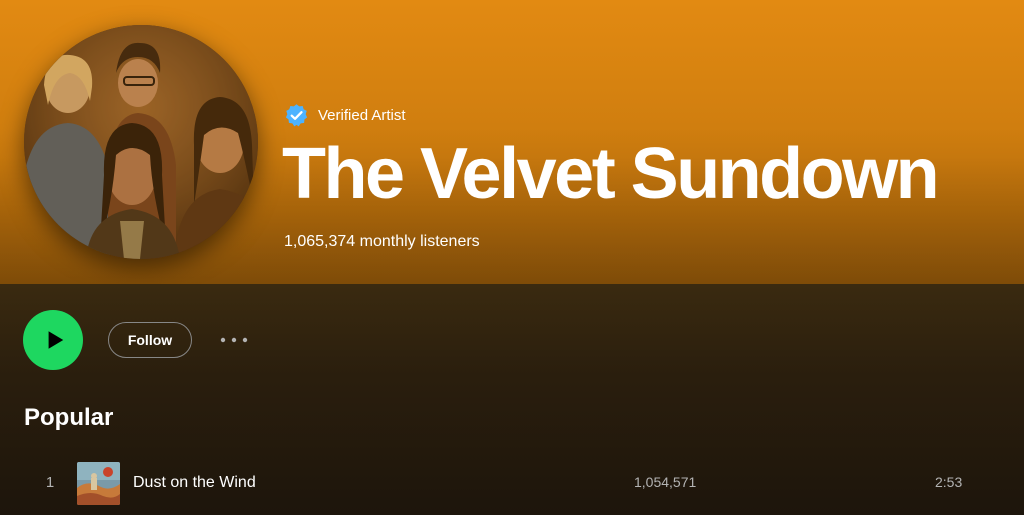 This screenshot has height=515, width=1024. I want to click on track-play-count: 1,054,571, so click(665, 482).